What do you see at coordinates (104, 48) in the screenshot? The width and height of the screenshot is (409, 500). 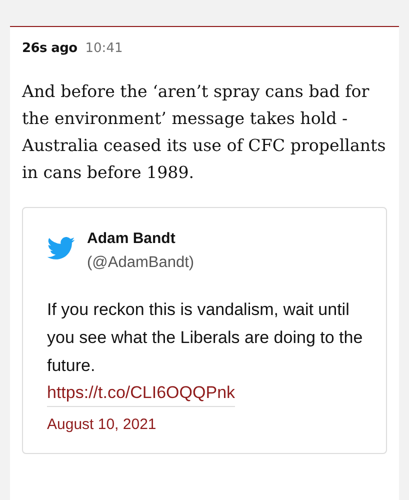 I see `post-time: 10:41` at bounding box center [104, 48].